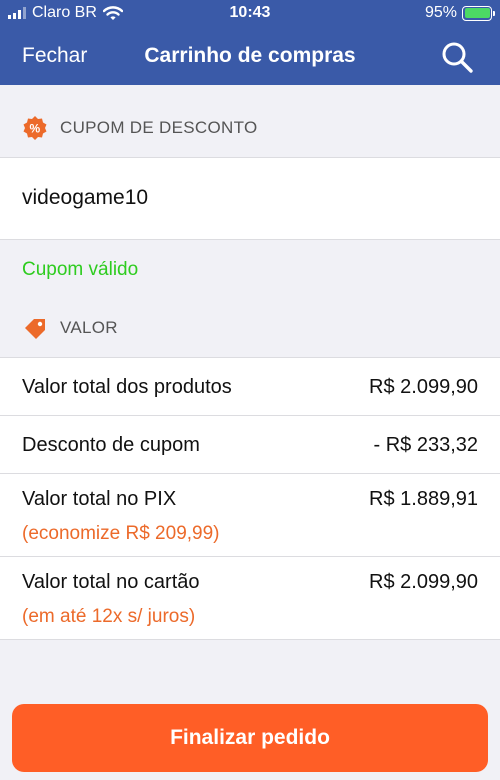  Describe the element at coordinates (109, 616) in the screenshot. I see `installments-note: (em até 12x s/ juros)` at that location.